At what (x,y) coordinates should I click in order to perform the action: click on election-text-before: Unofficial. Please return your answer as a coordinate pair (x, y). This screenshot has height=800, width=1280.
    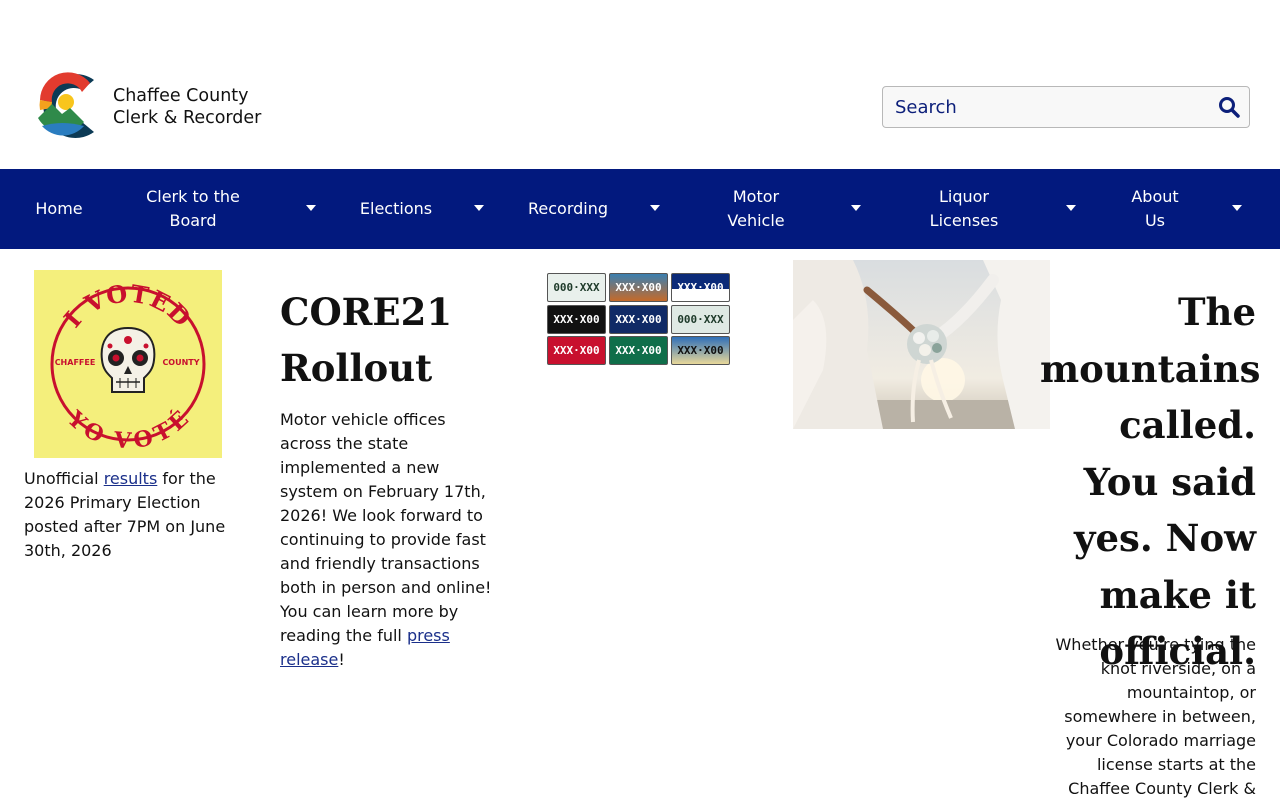
    Looking at the image, I should click on (64, 478).